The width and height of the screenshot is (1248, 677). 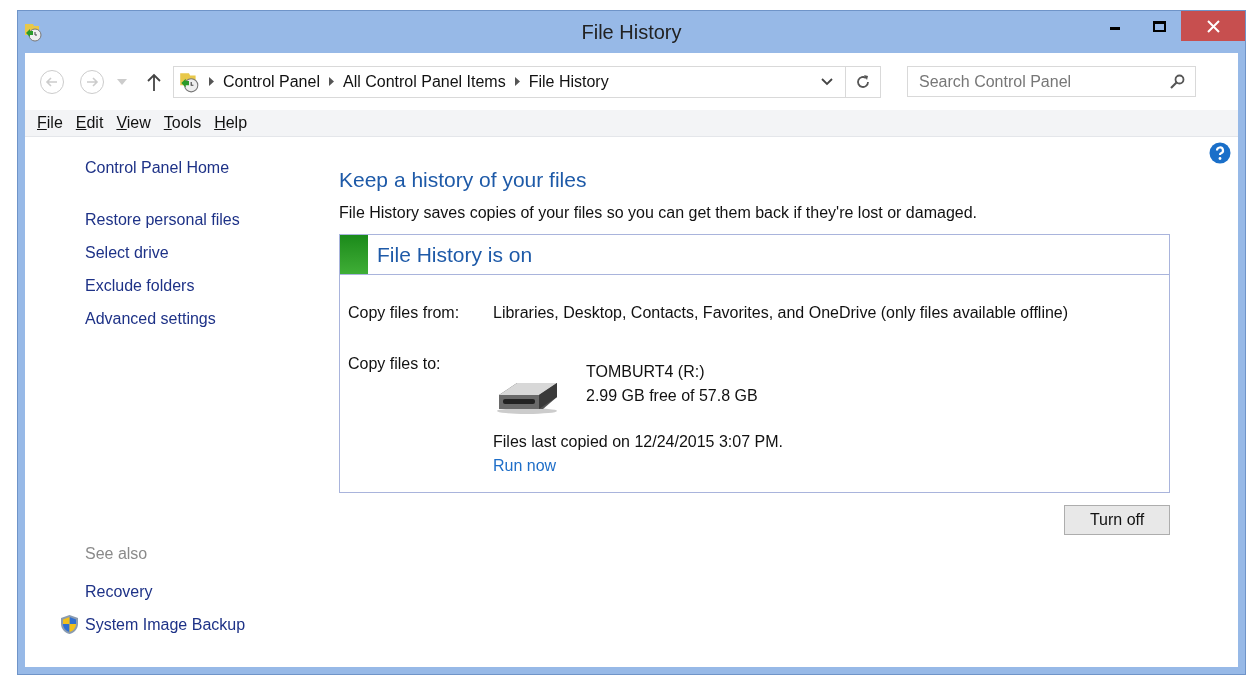 I want to click on breadcrumb: Control Panel, so click(x=271, y=81).